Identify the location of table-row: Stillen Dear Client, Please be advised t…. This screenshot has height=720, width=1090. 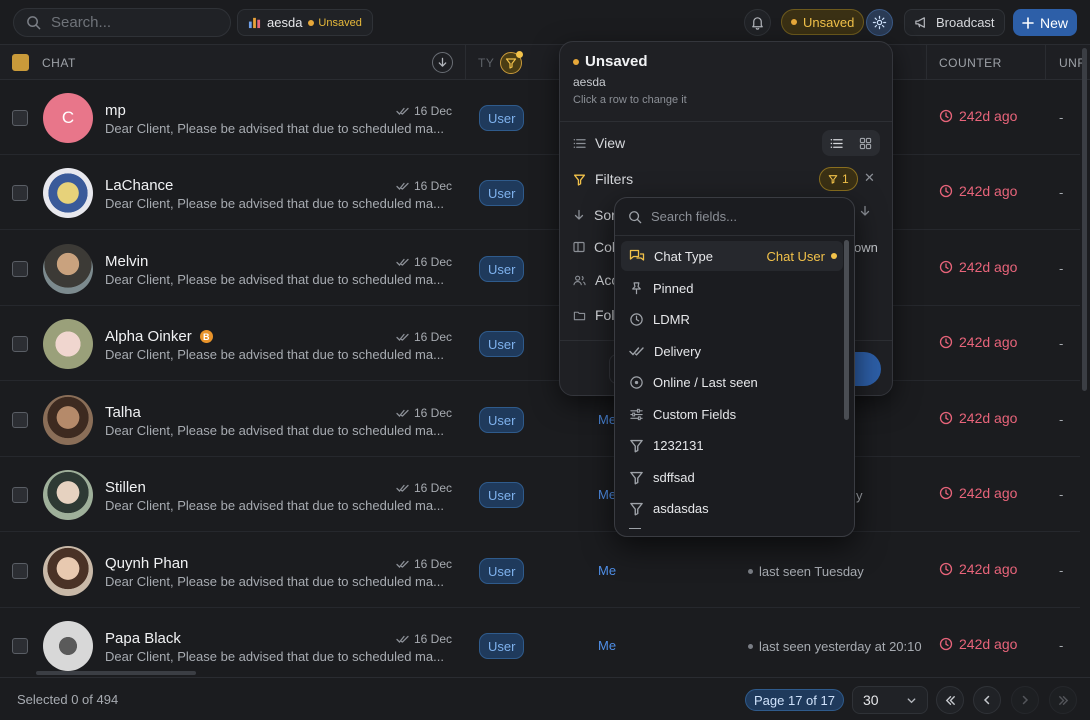
(540, 494).